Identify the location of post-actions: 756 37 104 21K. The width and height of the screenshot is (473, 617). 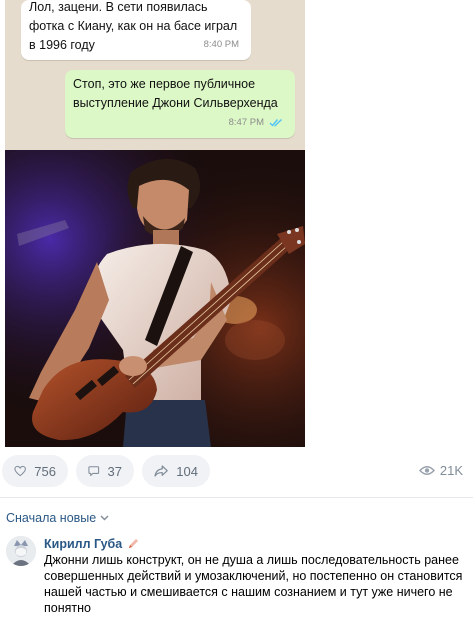
(236, 471).